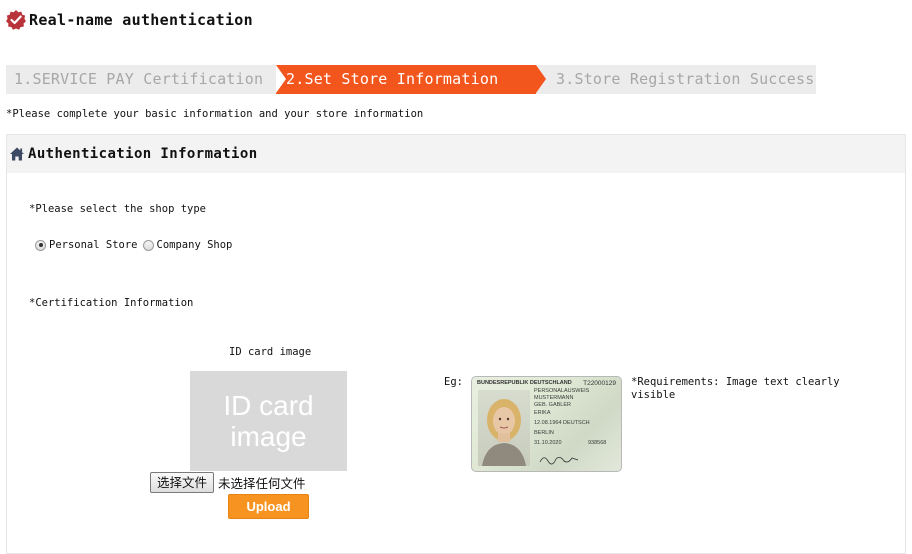 The height and width of the screenshot is (554, 912). What do you see at coordinates (552, 405) in the screenshot?
I see `sample-card-birthname: GEB. GABLER` at bounding box center [552, 405].